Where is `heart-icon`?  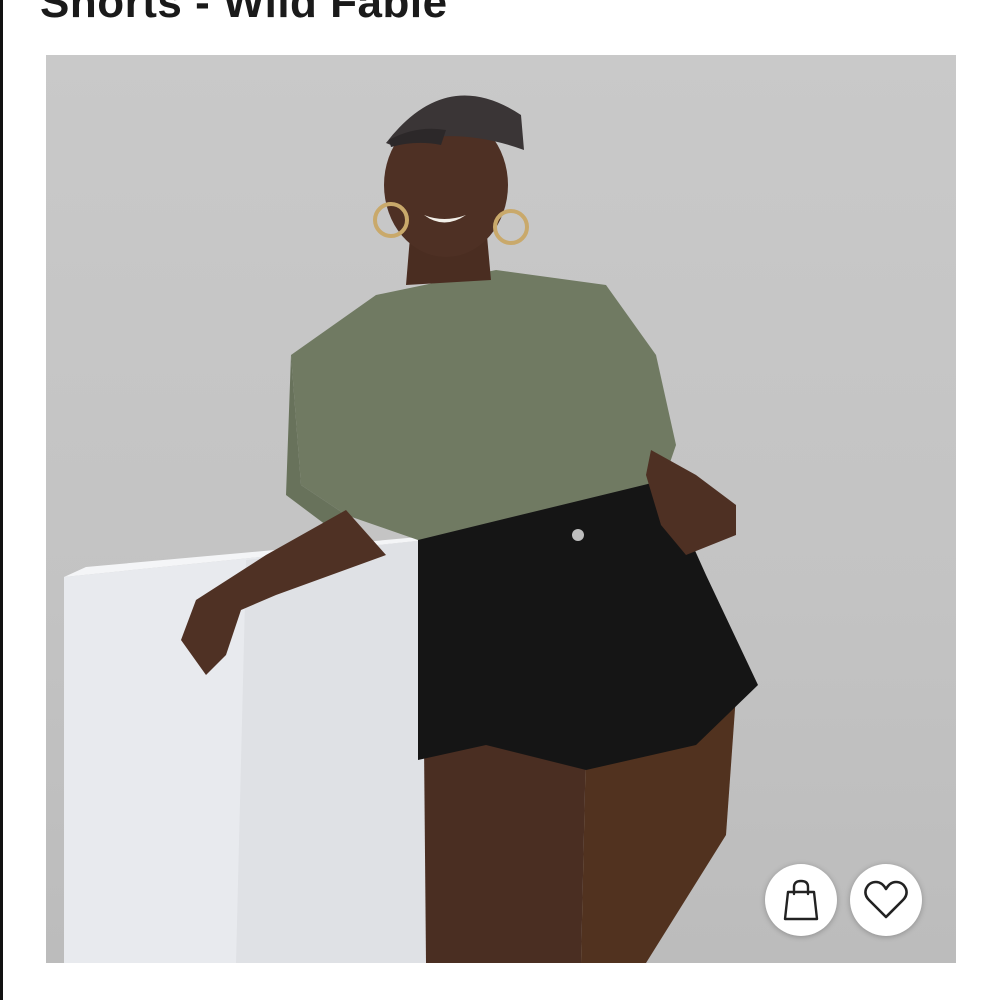 heart-icon is located at coordinates (886, 899).